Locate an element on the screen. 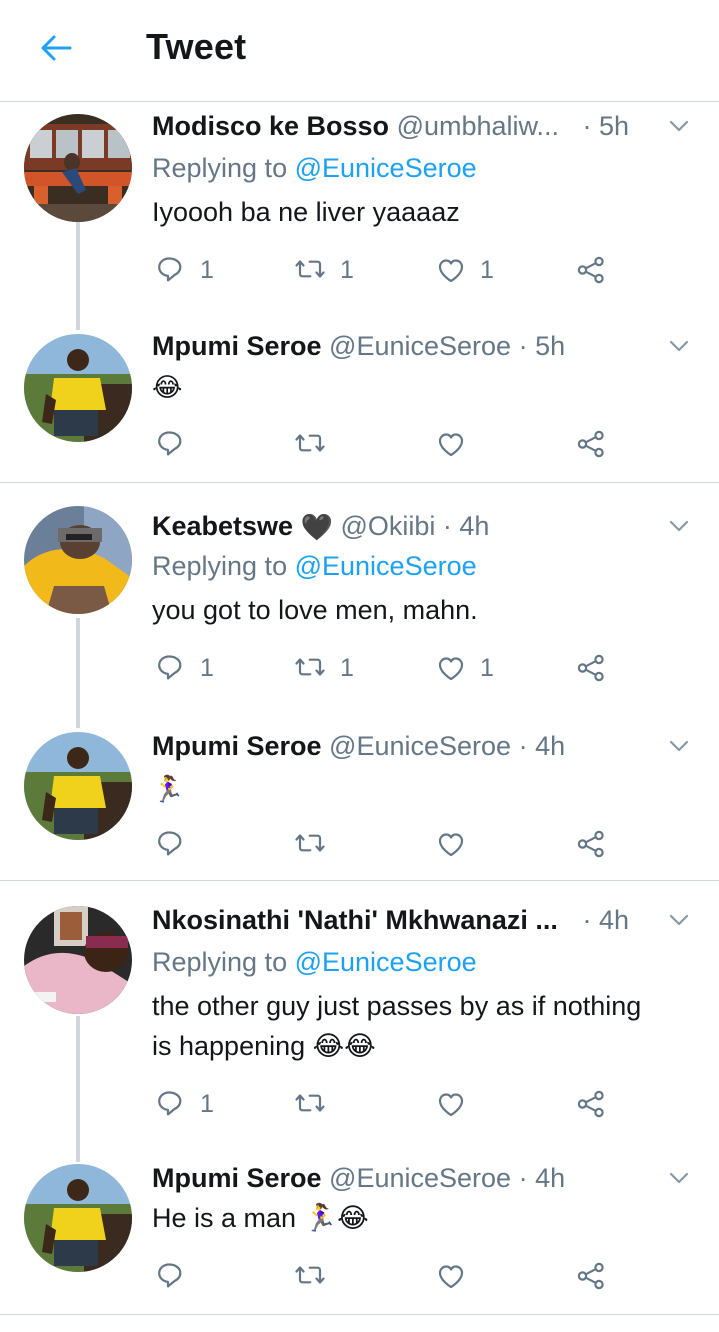 The height and width of the screenshot is (1332, 719). tweet-header: Mpumi Seroe @EuniceSeroe · 4h is located at coordinates (425, 746).